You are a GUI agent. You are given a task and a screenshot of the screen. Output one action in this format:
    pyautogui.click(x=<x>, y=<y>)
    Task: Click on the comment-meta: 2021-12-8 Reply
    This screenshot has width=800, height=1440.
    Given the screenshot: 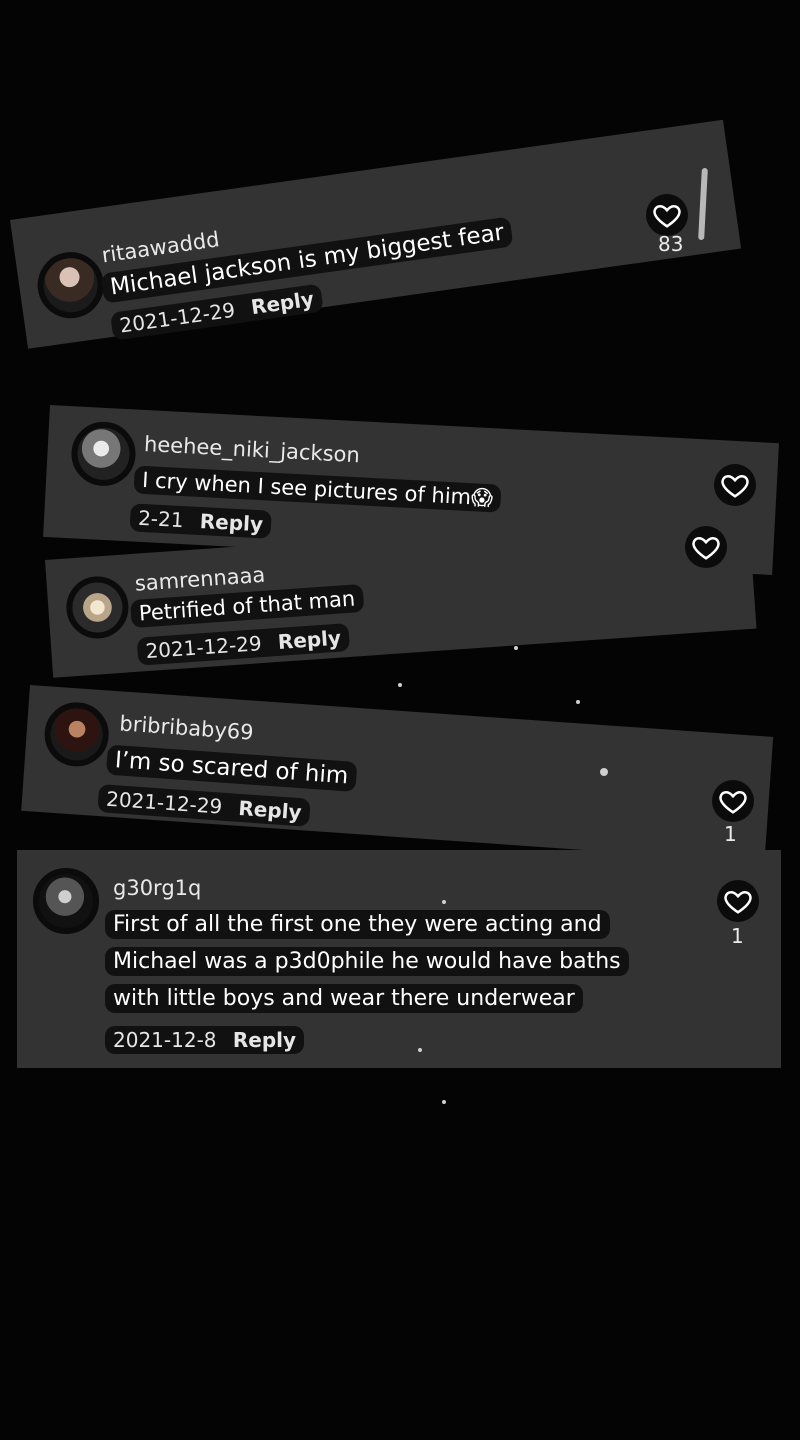 What is the action you would take?
    pyautogui.click(x=205, y=1040)
    